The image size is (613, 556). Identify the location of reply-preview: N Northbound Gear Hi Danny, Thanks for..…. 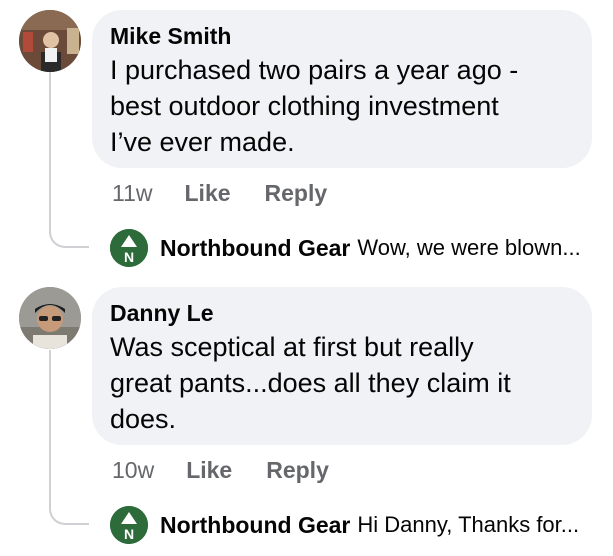
(344, 525).